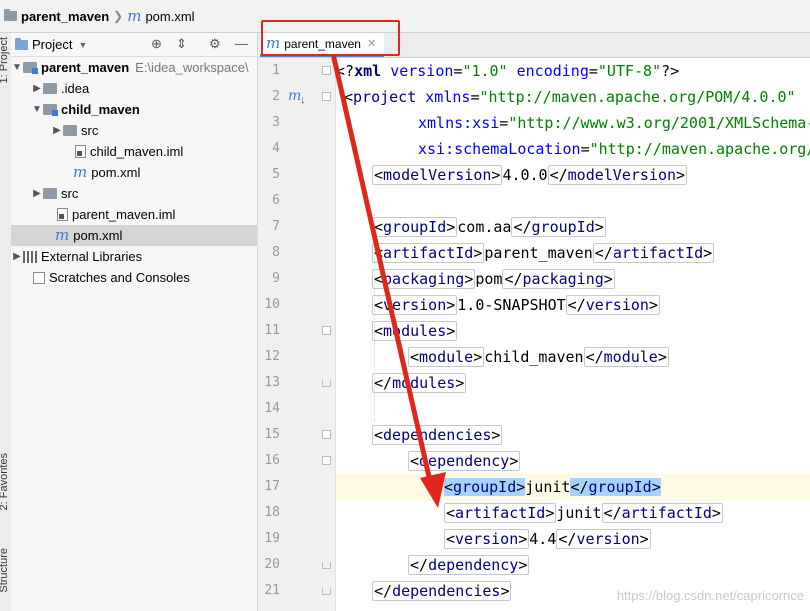  Describe the element at coordinates (272, 304) in the screenshot. I see `line-number: 10` at that location.